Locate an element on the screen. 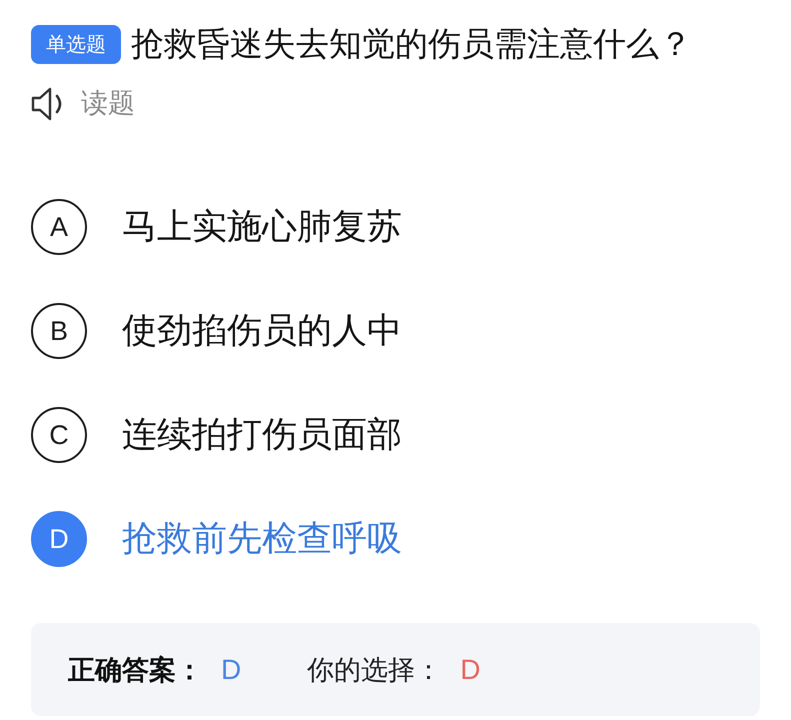 Image resolution: width=791 pixels, height=720 pixels. your-choice-label: 你的选择： is located at coordinates (374, 671).